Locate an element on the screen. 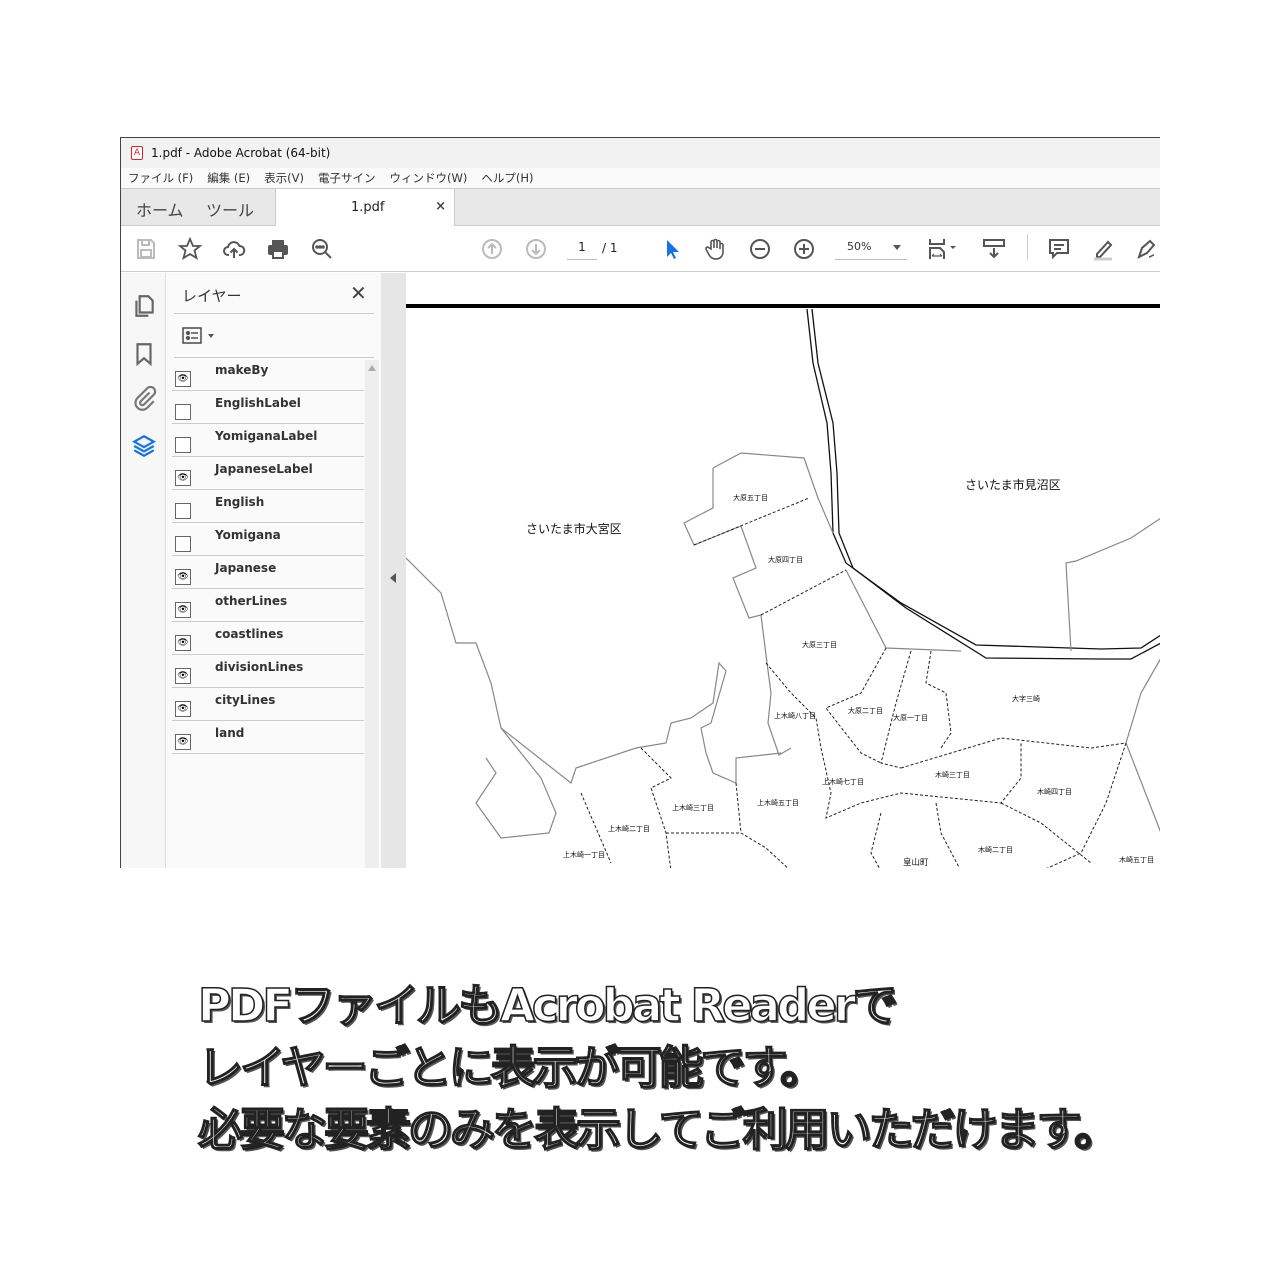 This screenshot has width=1280, height=1280. layer-row: 👁 cityLines is located at coordinates (268, 704).